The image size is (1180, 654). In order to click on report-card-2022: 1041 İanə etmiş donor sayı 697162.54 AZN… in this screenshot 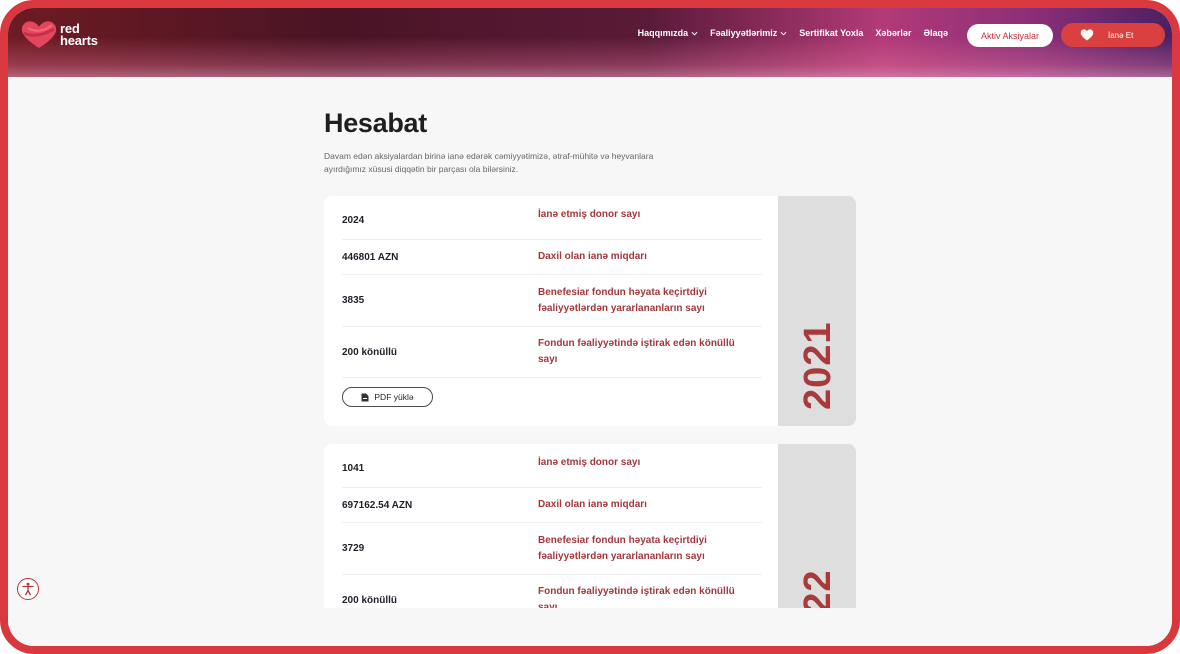, I will do `click(590, 534)`.